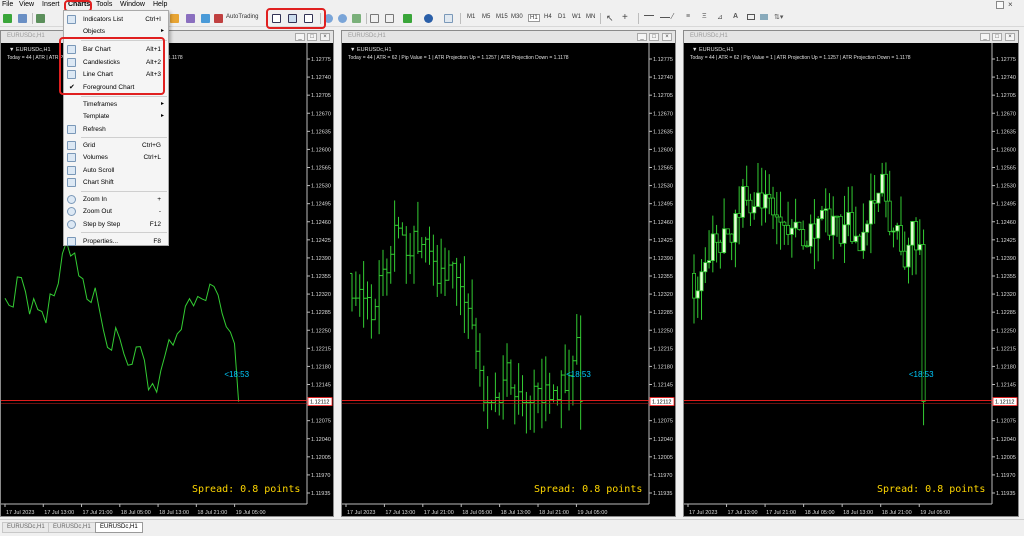  What do you see at coordinates (7, 18) in the screenshot?
I see `new-order-icon` at bounding box center [7, 18].